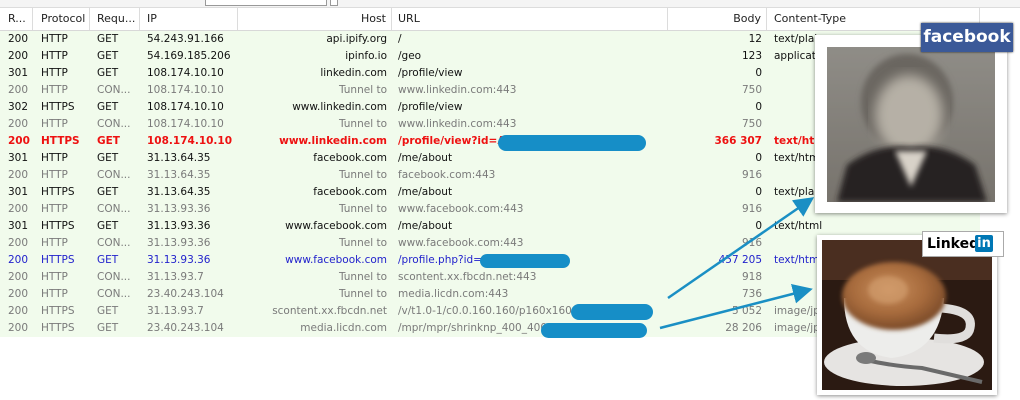 This screenshot has height=400, width=1020. What do you see at coordinates (755, 39) in the screenshot?
I see `cell-body: 12` at bounding box center [755, 39].